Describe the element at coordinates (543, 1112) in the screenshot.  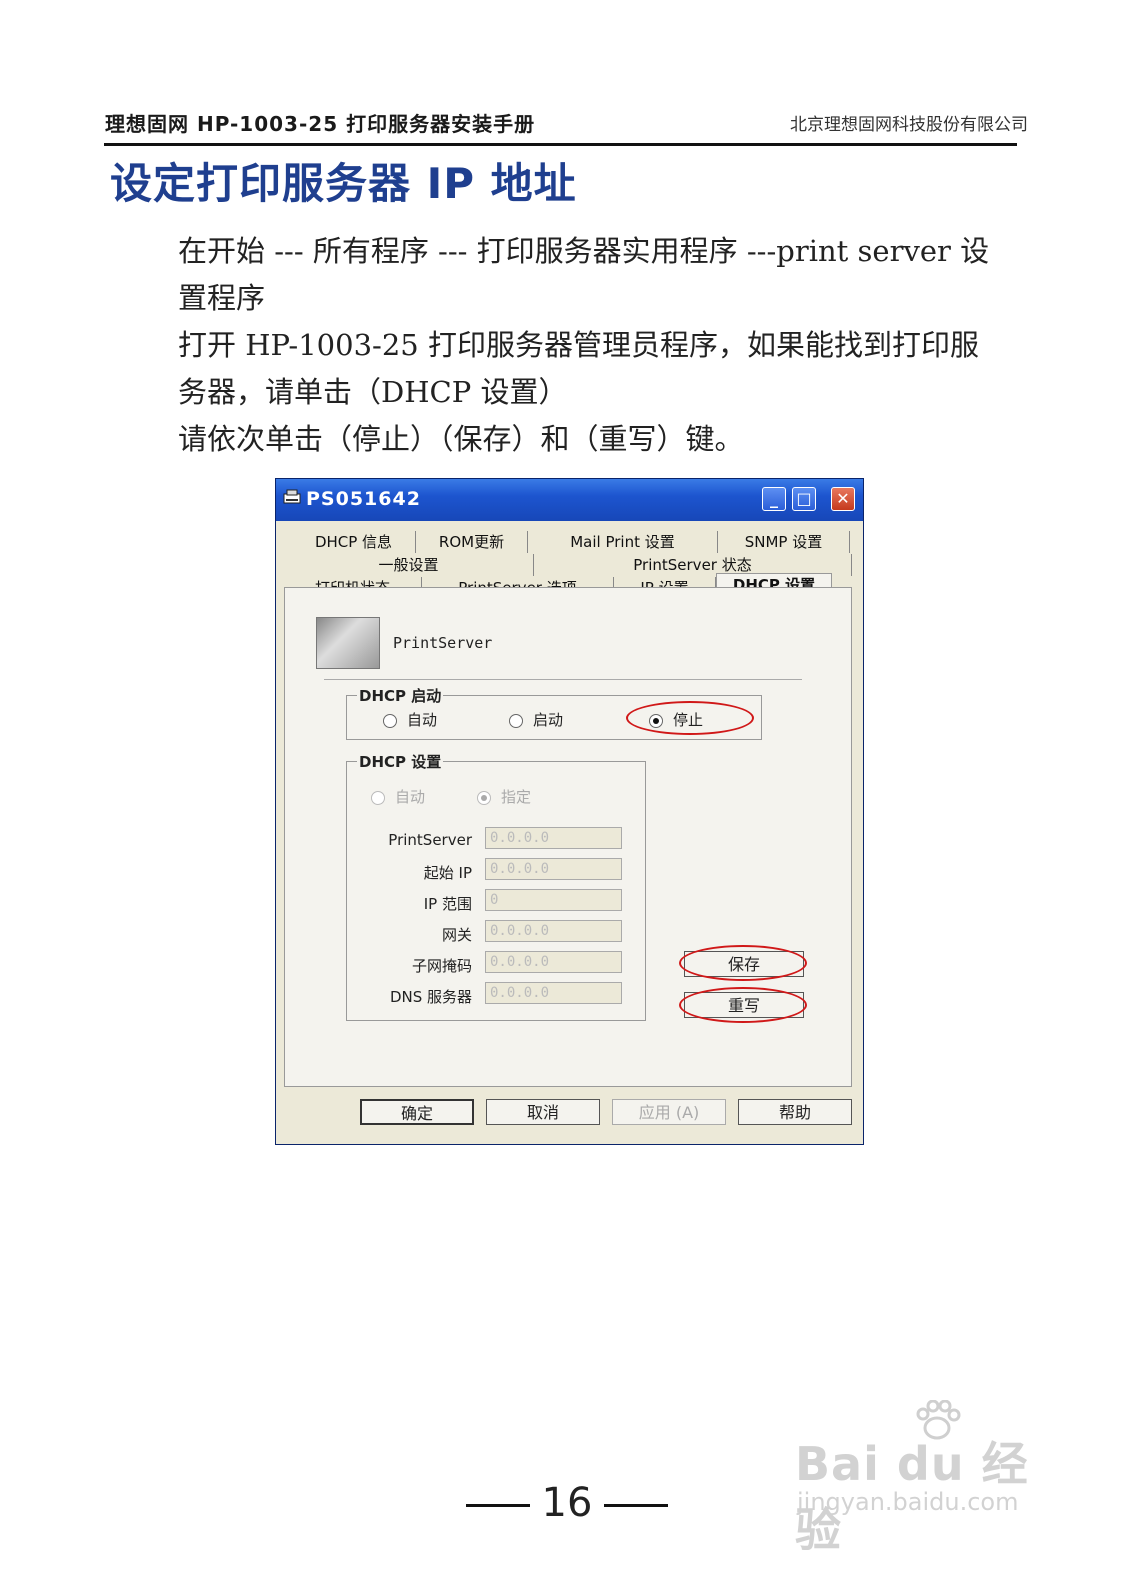
I see `cancel-button: 取消` at that location.